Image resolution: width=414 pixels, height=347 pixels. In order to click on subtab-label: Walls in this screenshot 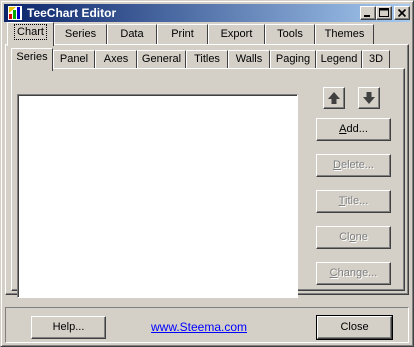, I will do `click(249, 59)`.